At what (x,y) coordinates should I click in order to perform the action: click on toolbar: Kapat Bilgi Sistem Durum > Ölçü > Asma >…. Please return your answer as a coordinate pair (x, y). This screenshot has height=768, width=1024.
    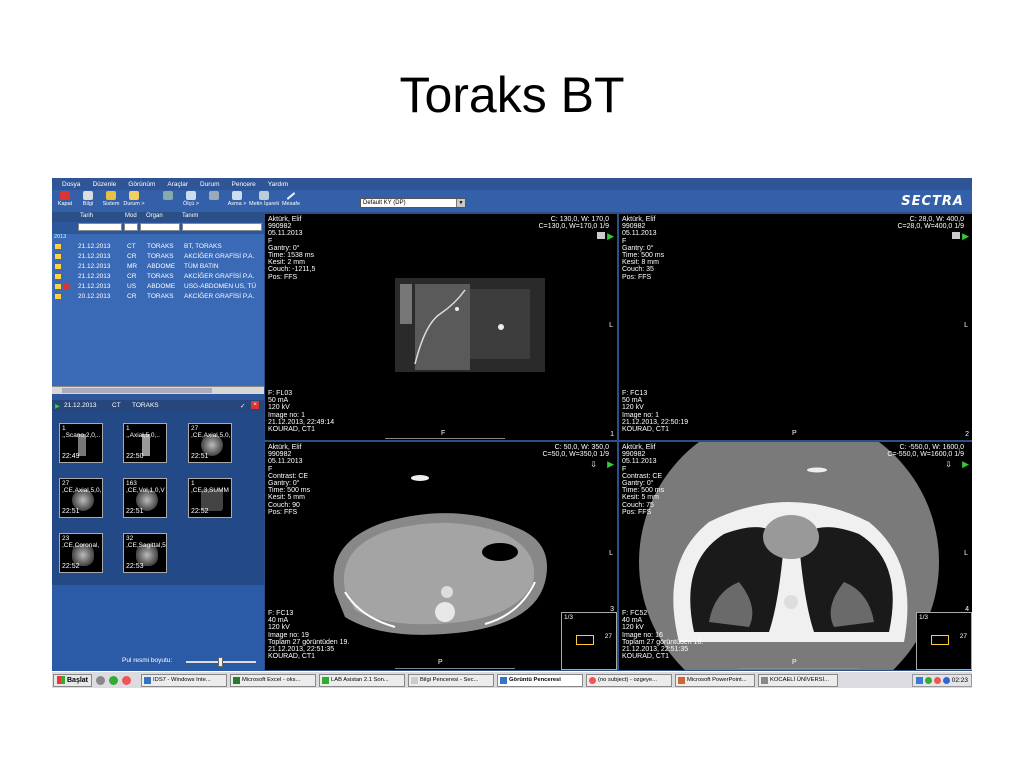
    Looking at the image, I should click on (512, 201).